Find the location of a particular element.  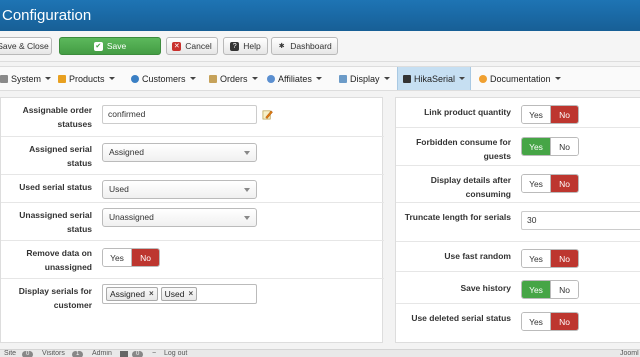

truncate-length-for-serials-label: Truncate length for serials is located at coordinates (457, 217).